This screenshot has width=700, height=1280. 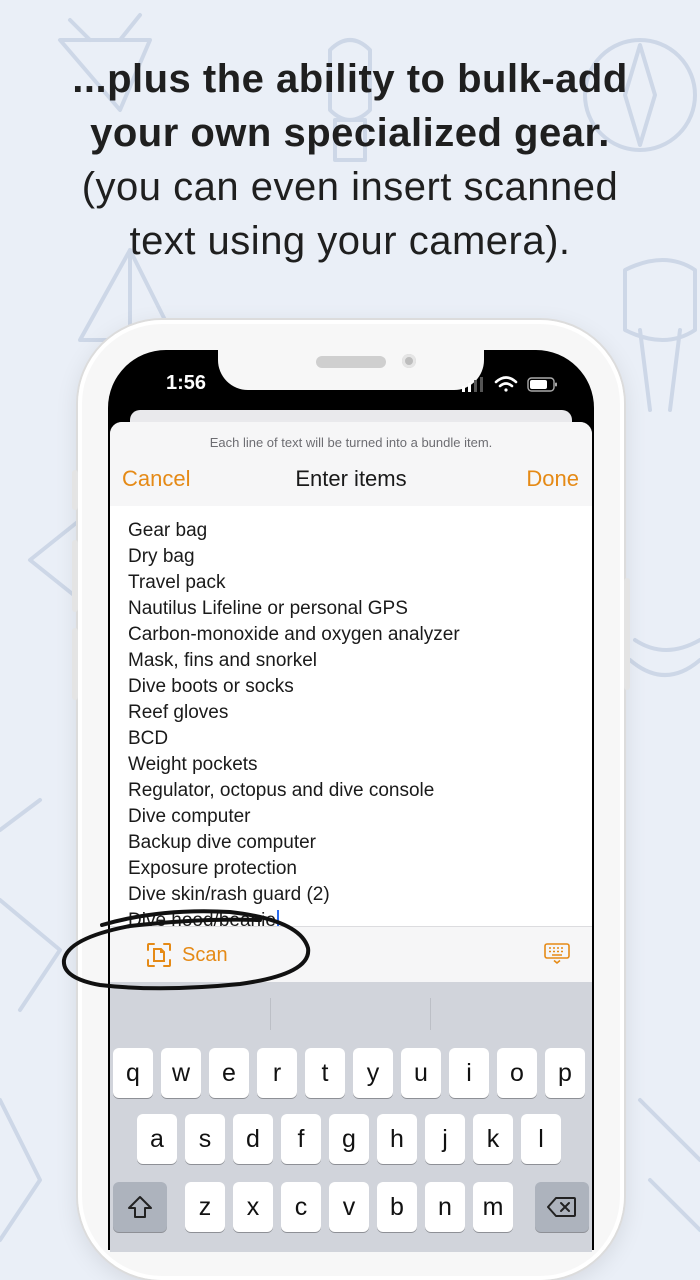 I want to click on key-h: h, so click(x=397, y=1139).